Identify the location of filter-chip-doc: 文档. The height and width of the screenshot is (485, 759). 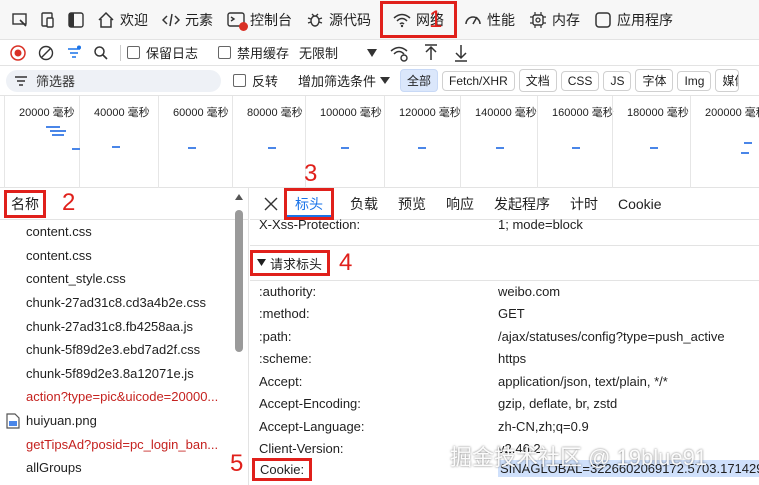
(537, 80).